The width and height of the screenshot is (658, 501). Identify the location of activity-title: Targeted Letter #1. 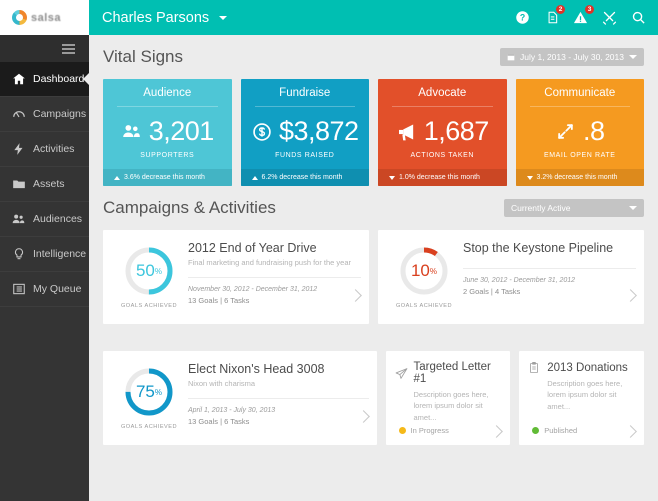
(452, 373).